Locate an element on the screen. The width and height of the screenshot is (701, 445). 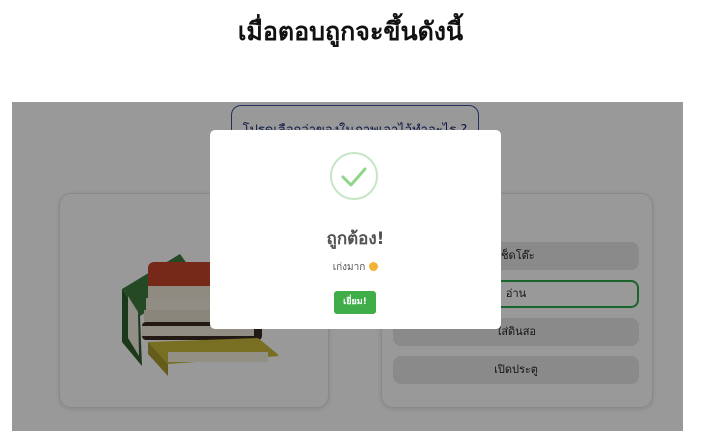
dialog-title: ถูกต้อง! is located at coordinates (355, 239).